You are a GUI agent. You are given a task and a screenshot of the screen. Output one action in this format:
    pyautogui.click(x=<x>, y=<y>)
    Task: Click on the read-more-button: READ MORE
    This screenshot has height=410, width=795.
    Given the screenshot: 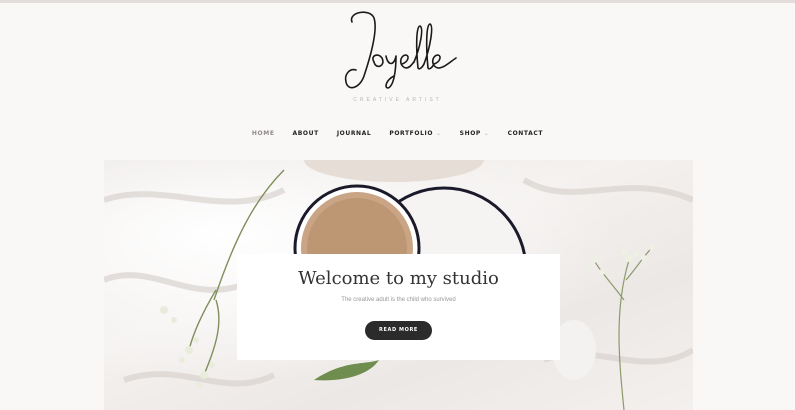 What is the action you would take?
    pyautogui.click(x=398, y=330)
    